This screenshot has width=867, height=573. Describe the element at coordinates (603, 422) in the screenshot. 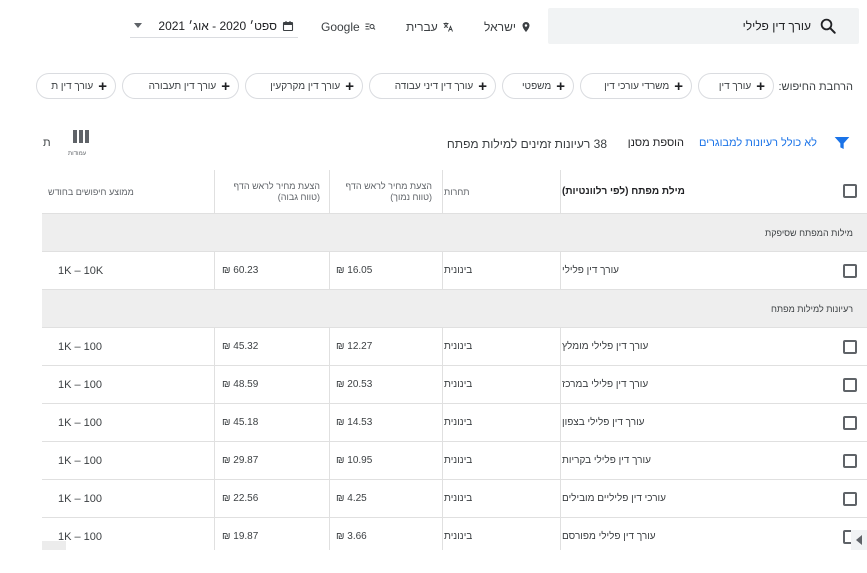

I see `keyword-text: עורך דין פלילי בצפון` at that location.